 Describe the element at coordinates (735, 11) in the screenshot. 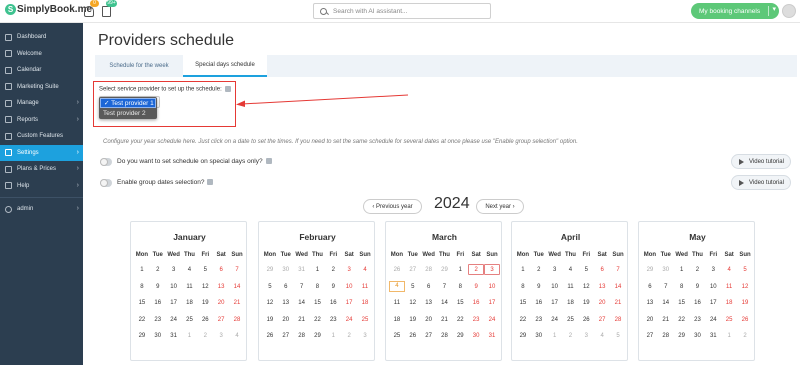

I see `booking-channels-button: My booking channels ▾` at that location.